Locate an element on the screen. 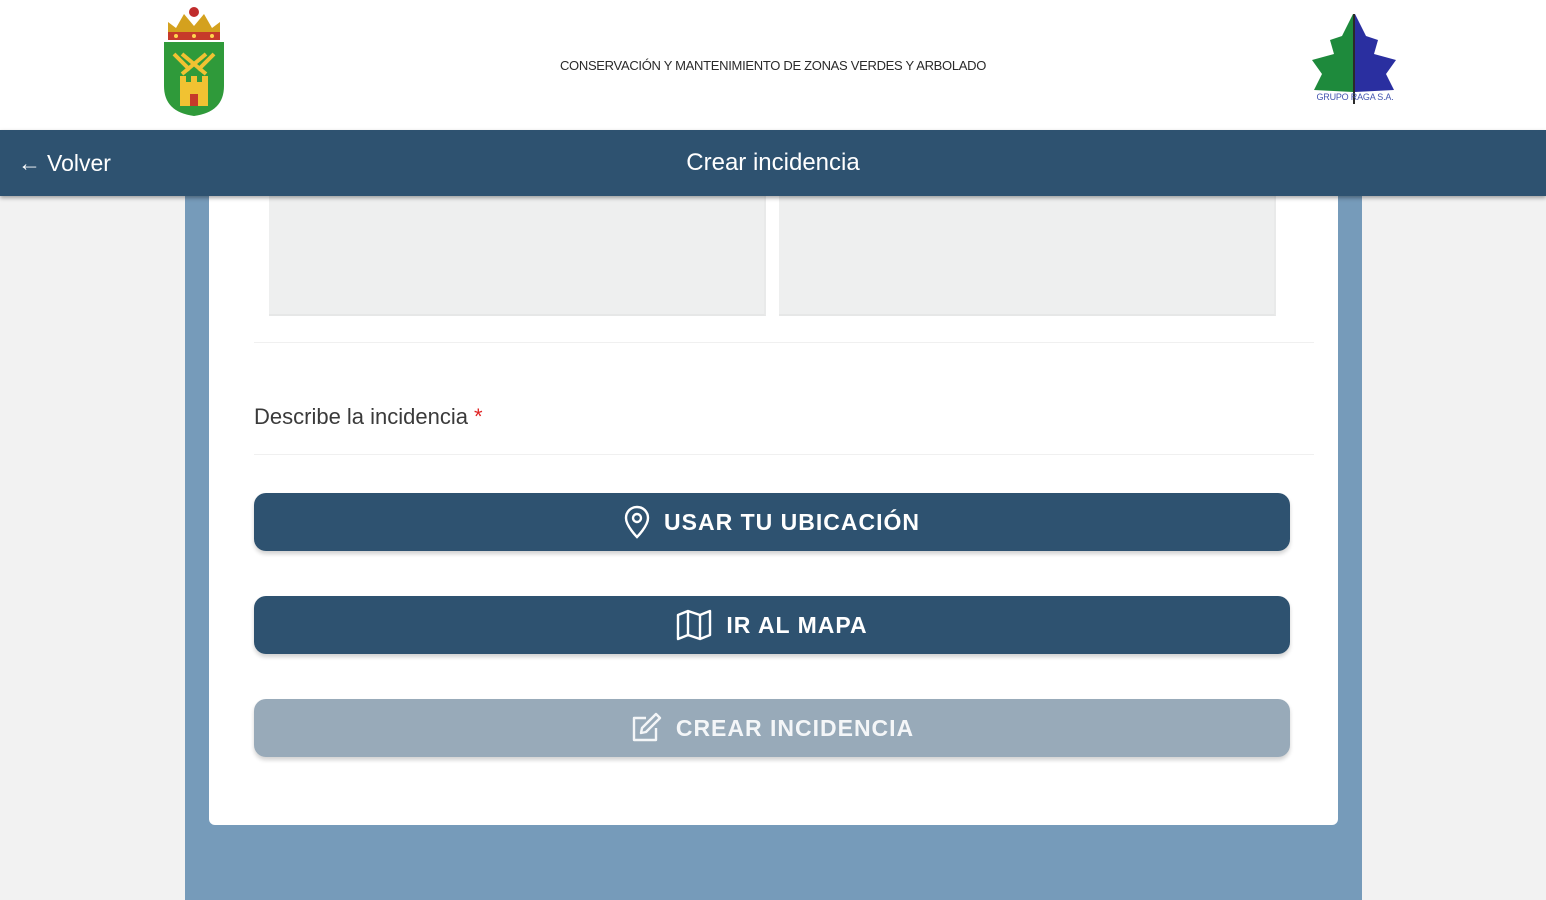 This screenshot has width=1546, height=900. page-title: Crear incidencia is located at coordinates (773, 162).